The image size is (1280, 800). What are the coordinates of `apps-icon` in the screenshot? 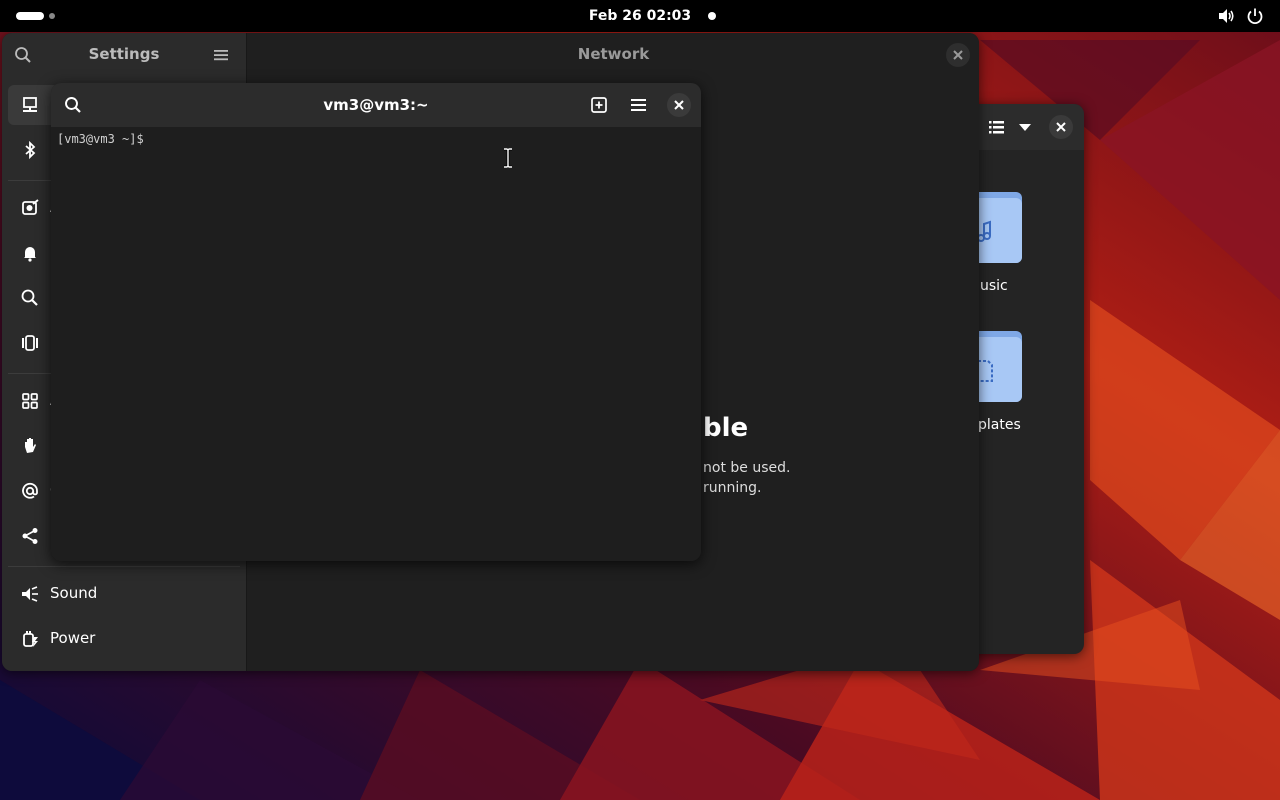 It's located at (30, 401).